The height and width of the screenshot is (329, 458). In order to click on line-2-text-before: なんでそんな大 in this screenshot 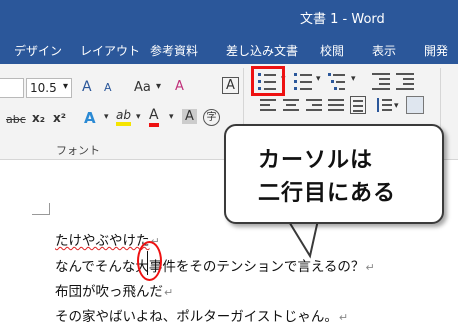, I will do `click(102, 267)`.